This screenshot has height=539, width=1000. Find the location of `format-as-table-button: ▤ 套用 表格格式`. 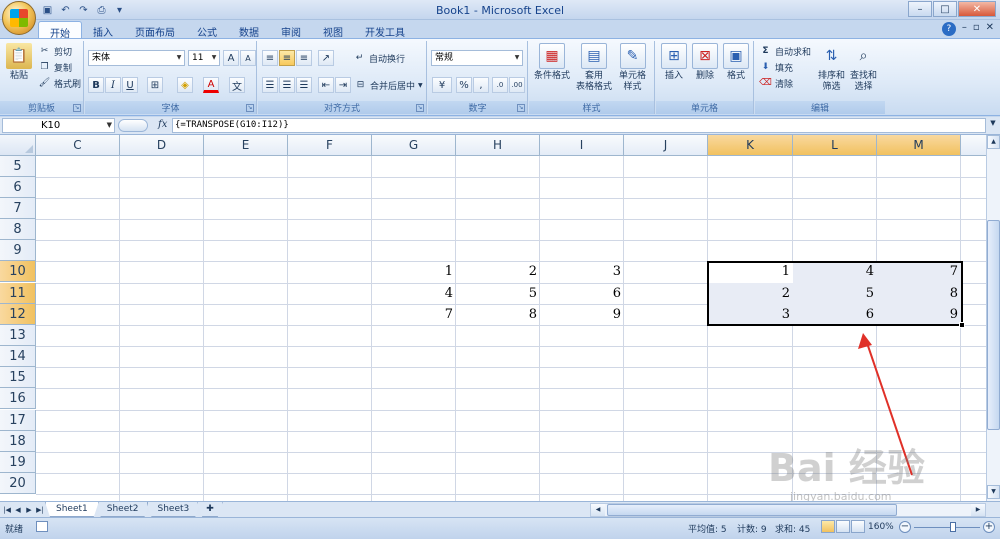

format-as-table-button: ▤ 套用 表格格式 is located at coordinates (594, 68).